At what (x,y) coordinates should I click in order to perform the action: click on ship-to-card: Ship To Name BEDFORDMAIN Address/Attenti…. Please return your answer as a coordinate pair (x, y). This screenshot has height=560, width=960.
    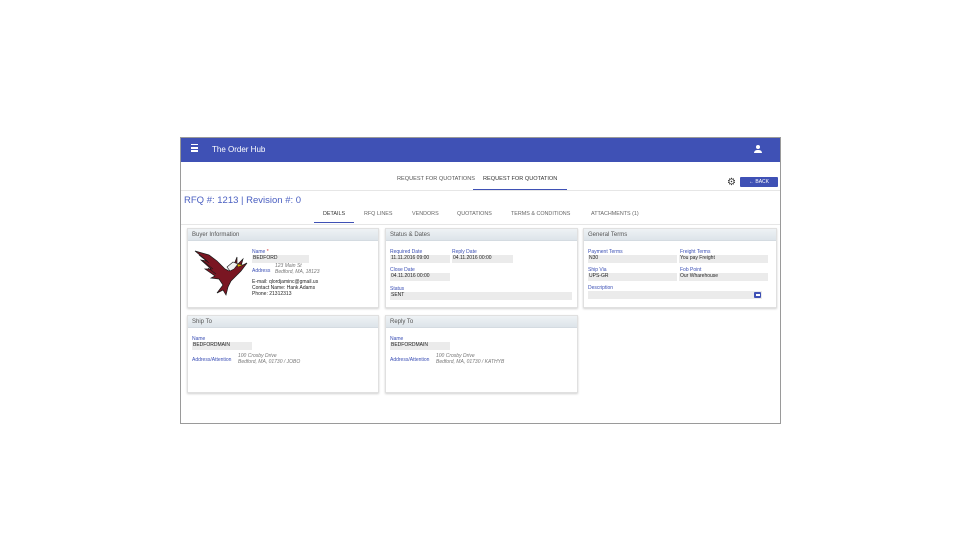
    Looking at the image, I should click on (283, 354).